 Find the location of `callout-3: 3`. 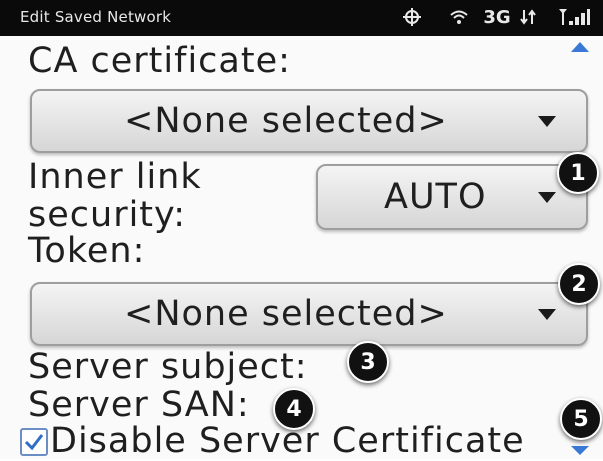

callout-3: 3 is located at coordinates (368, 362).